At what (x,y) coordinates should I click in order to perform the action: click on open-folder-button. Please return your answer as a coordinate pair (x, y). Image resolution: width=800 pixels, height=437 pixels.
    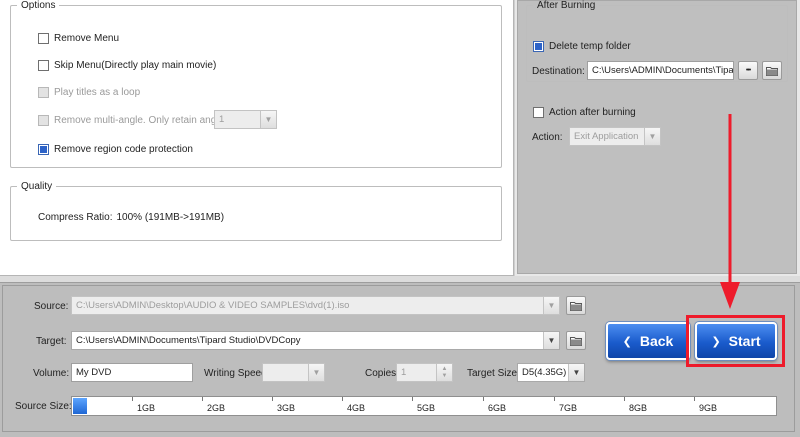
    Looking at the image, I should click on (772, 70).